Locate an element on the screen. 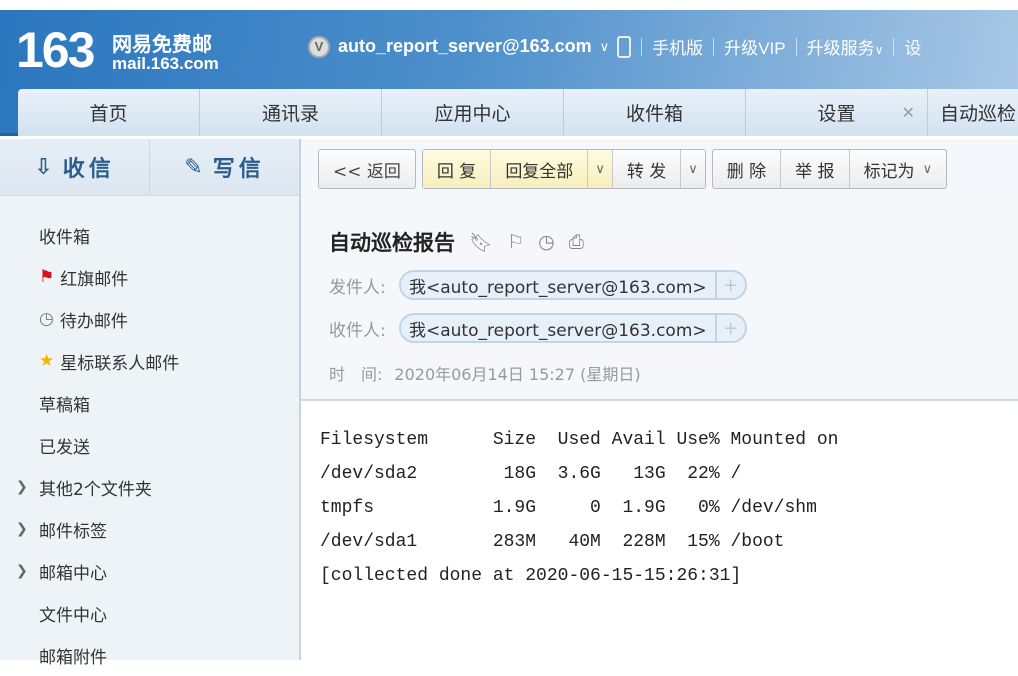  report-button: 举 报 is located at coordinates (815, 169).